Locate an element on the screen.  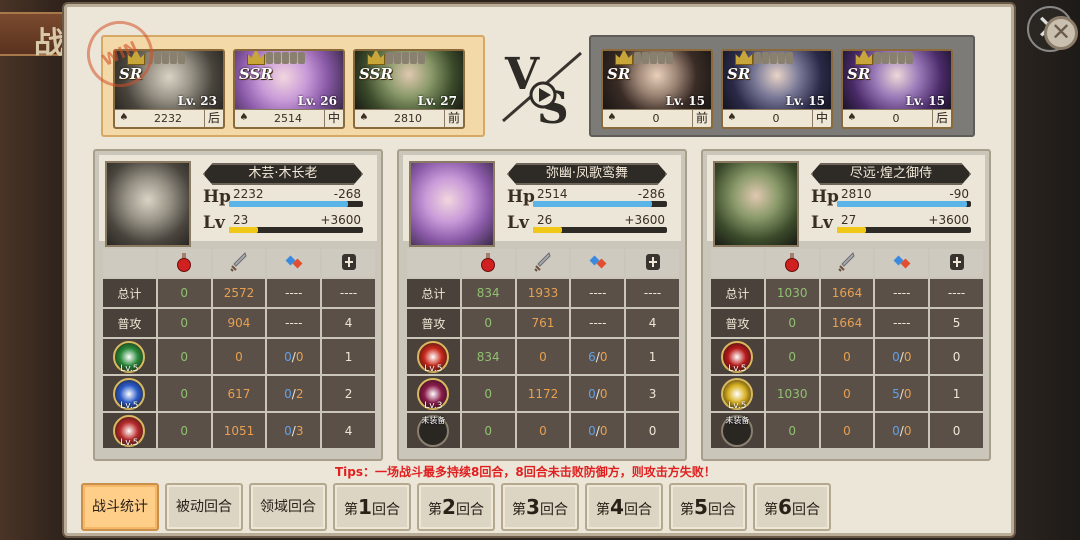
hero-card: SR Lv. 15 ♠ 0 后 is located at coordinates (897, 89).